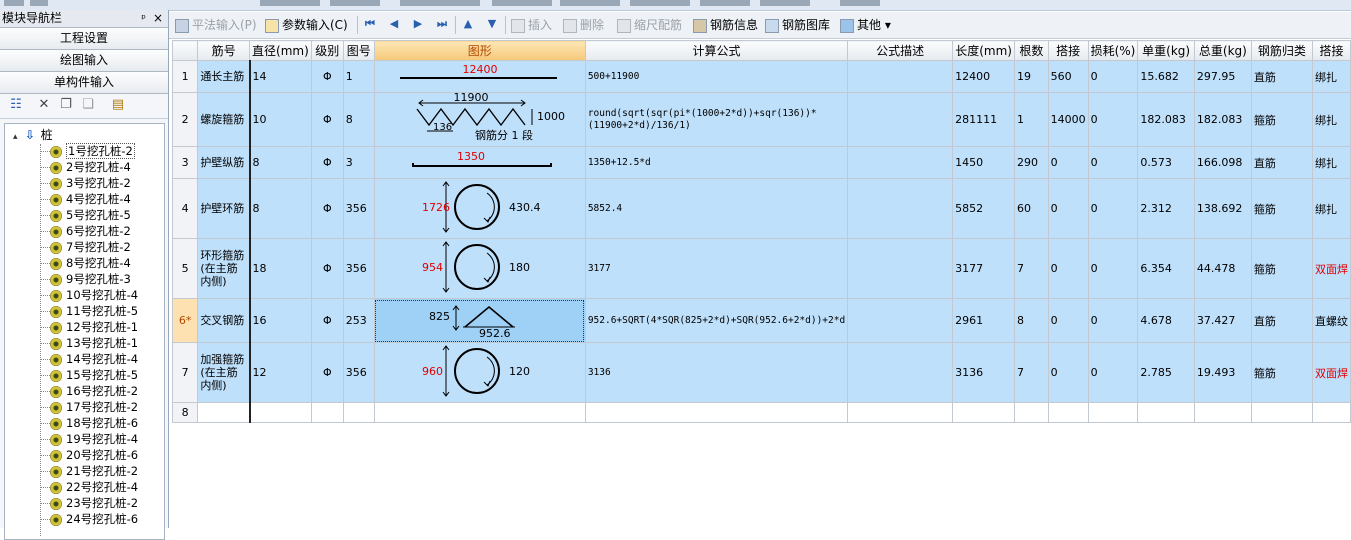 The height and width of the screenshot is (540, 1351). Describe the element at coordinates (984, 208) in the screenshot. I see `cell-length: 5852` at that location.